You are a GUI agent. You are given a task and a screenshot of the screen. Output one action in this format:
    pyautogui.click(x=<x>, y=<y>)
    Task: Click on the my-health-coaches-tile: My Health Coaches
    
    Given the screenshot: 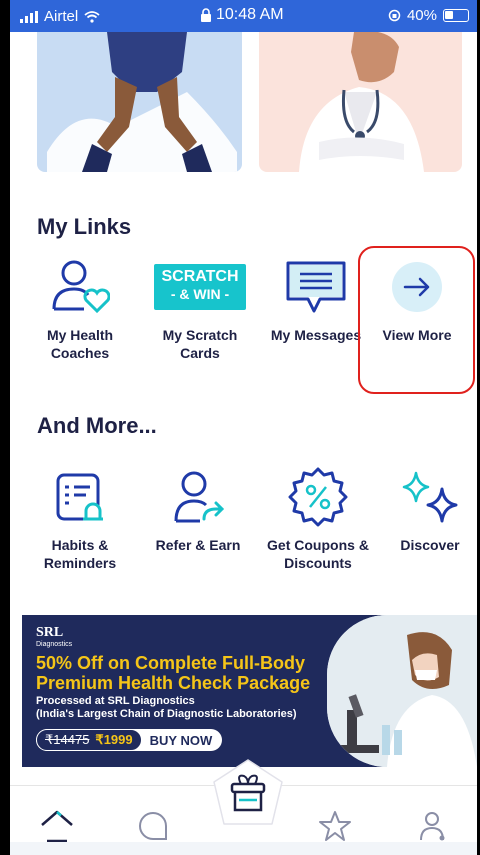 What is the action you would take?
    pyautogui.click(x=80, y=307)
    